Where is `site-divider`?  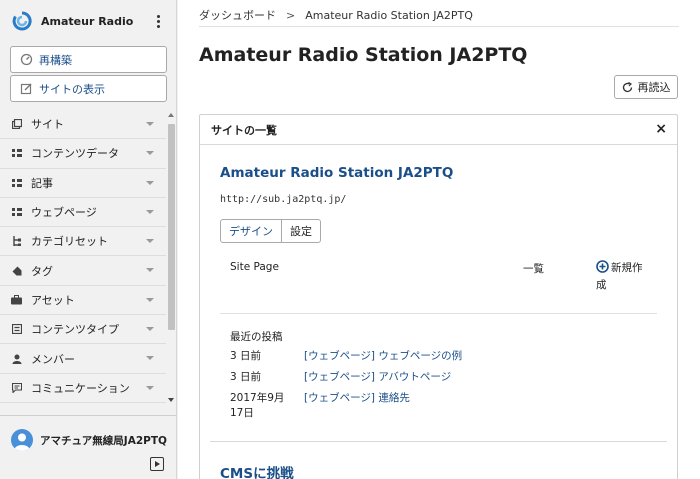 site-divider is located at coordinates (438, 441).